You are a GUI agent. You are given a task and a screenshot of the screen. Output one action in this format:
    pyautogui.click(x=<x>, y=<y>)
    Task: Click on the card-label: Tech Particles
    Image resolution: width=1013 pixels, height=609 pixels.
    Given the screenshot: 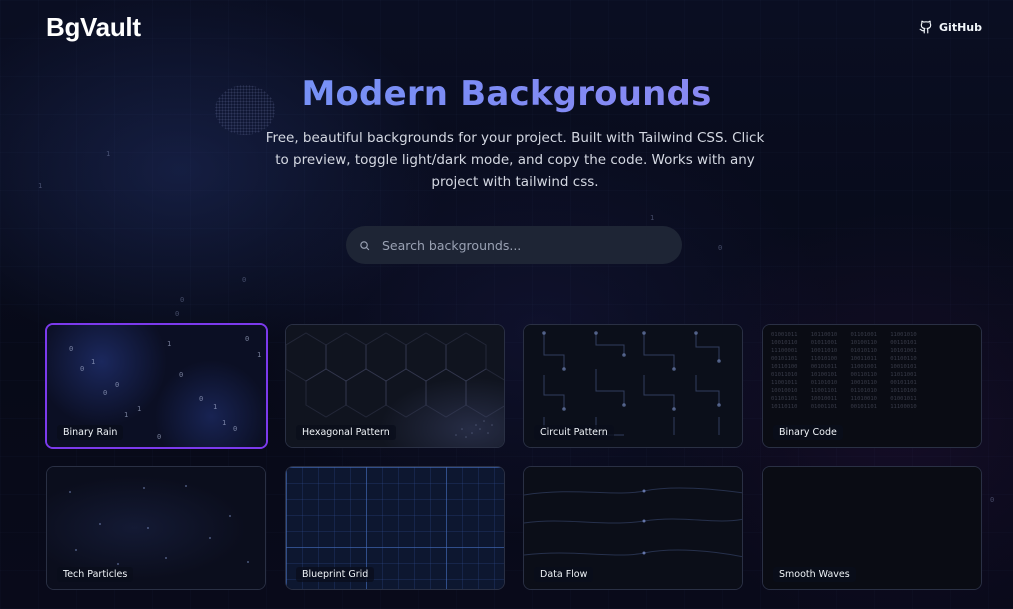 What is the action you would take?
    pyautogui.click(x=95, y=574)
    